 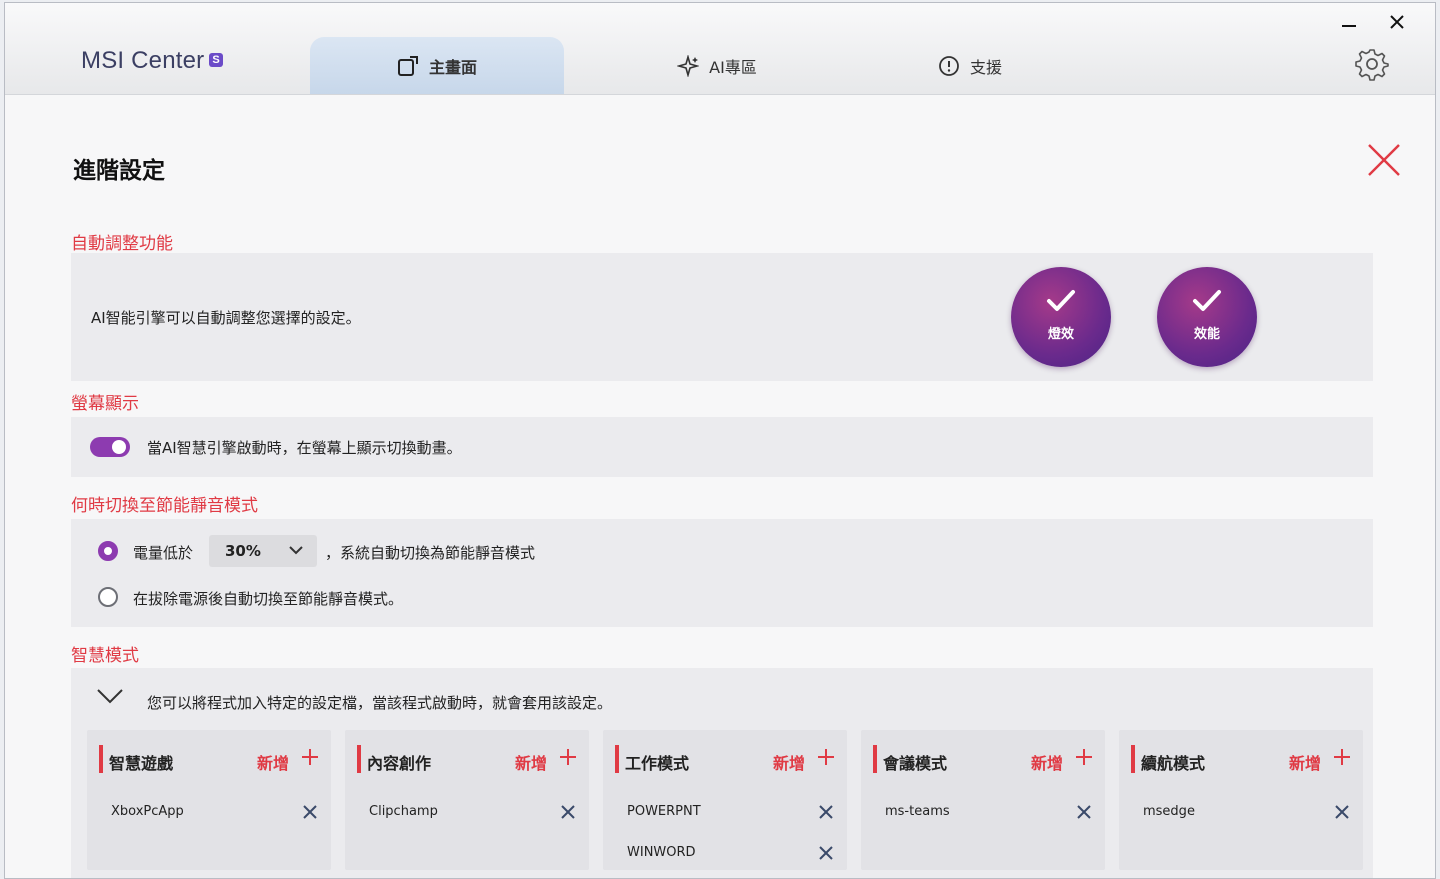 I want to click on battery-threshold-prefix: 電量低於, so click(x=163, y=553).